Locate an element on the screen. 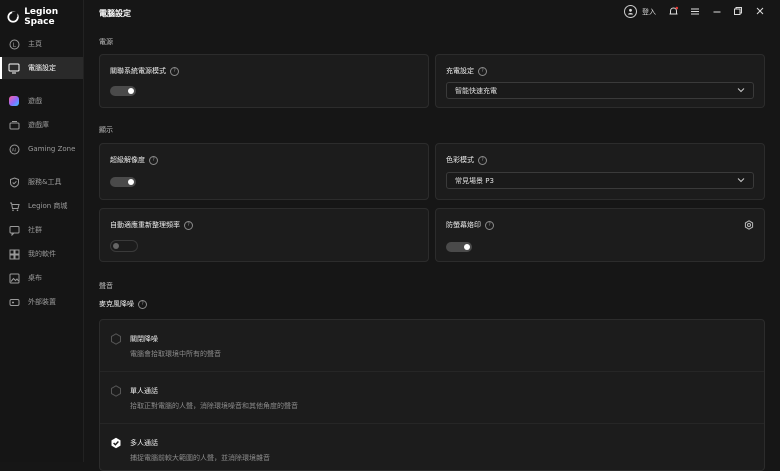 The image size is (780, 471). sidebar-item-label: 遊戲庫 is located at coordinates (38, 125).